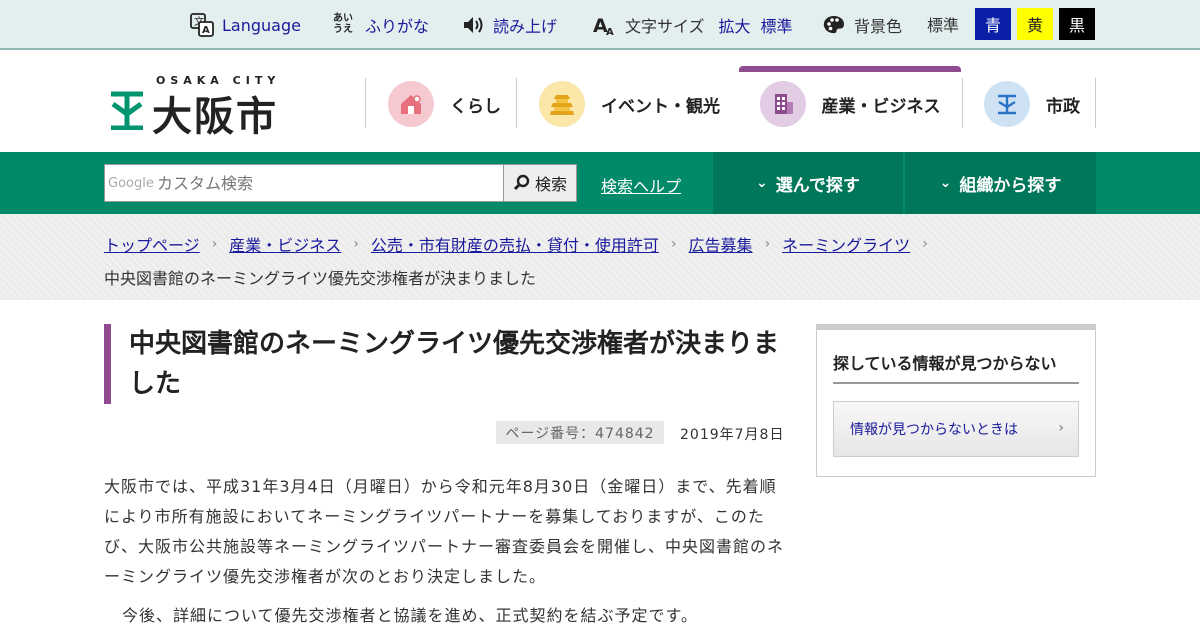 The image size is (1200, 631). Describe the element at coordinates (721, 244) in the screenshot. I see `breadcrumb-link: 広告募集` at that location.